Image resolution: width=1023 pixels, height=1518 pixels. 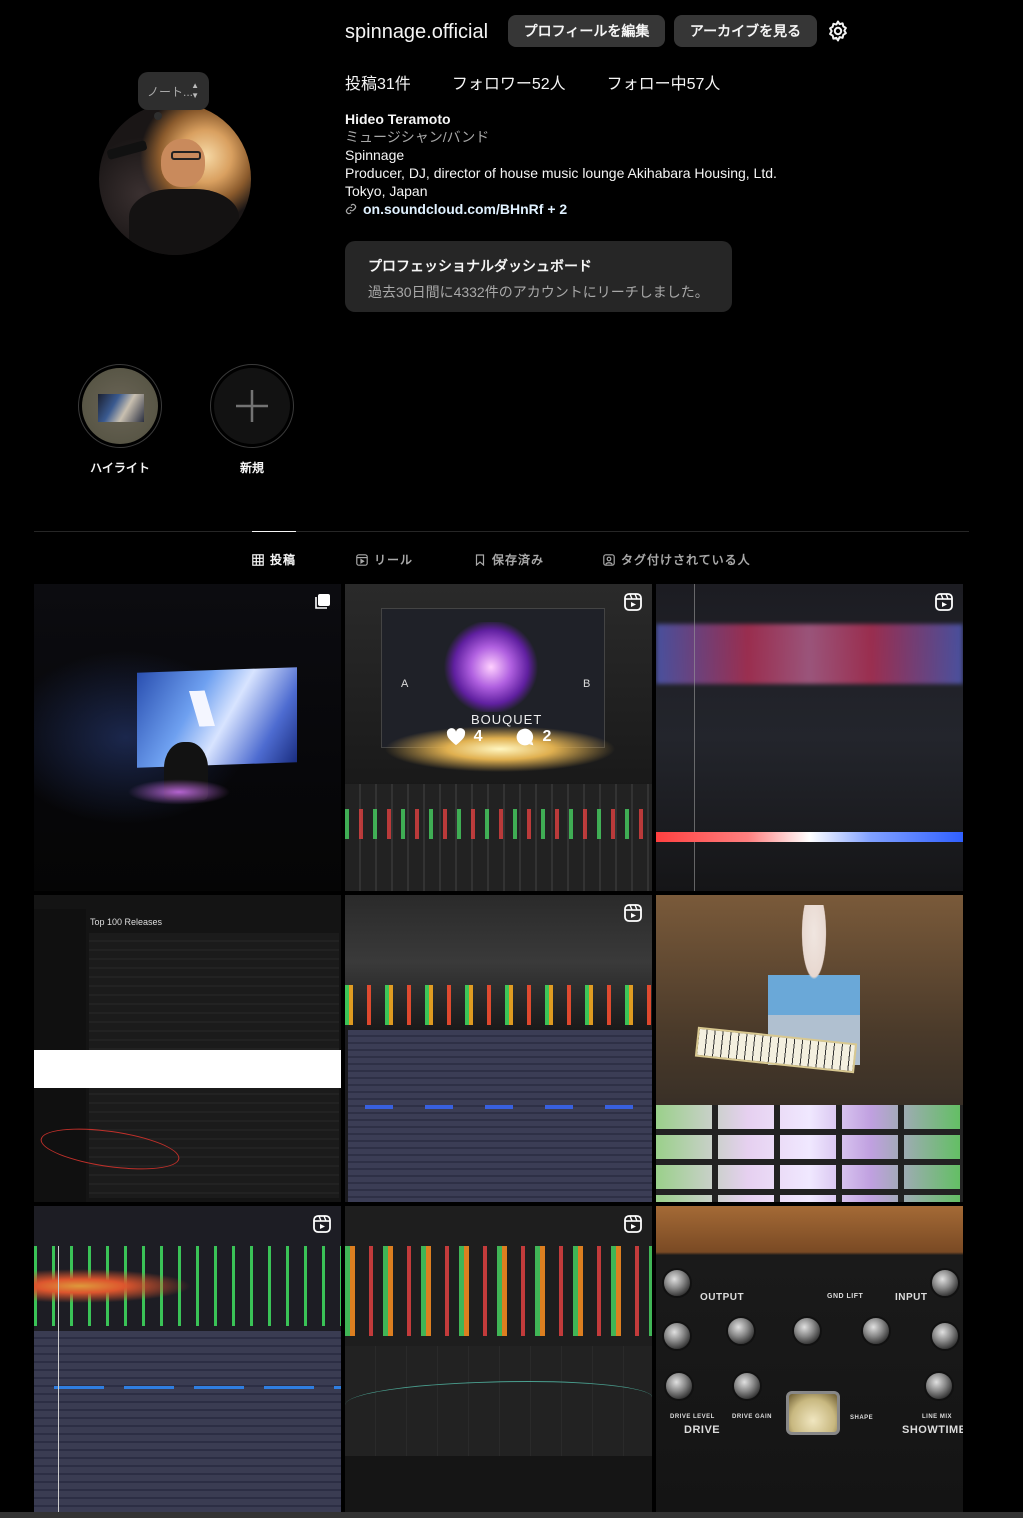 I want to click on new-highlight-cover, so click(x=252, y=406).